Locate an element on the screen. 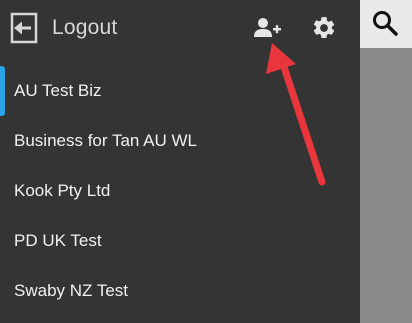 The width and height of the screenshot is (412, 323). logout-button: Logout is located at coordinates (63, 28).